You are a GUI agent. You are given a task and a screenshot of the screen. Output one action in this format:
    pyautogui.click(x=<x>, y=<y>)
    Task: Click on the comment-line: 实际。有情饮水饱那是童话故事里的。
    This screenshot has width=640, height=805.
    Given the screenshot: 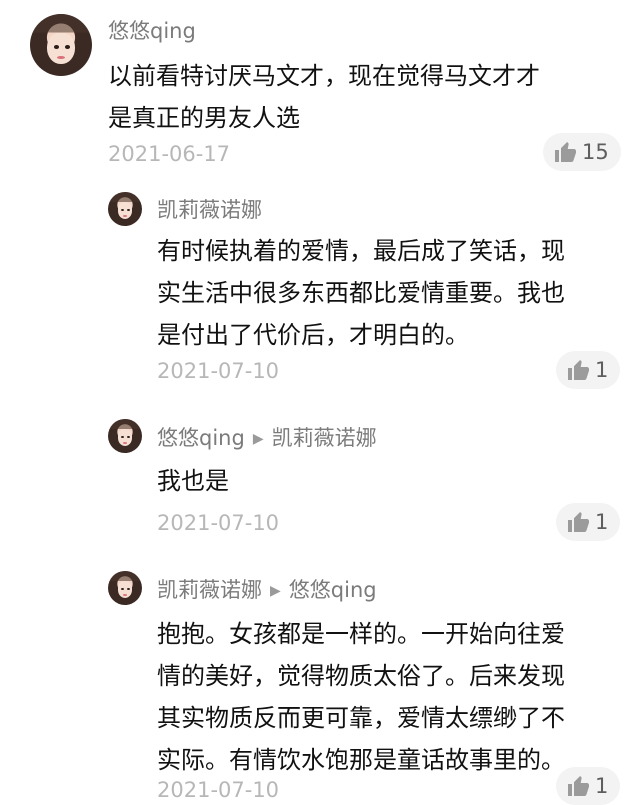 What is the action you would take?
    pyautogui.click(x=361, y=760)
    